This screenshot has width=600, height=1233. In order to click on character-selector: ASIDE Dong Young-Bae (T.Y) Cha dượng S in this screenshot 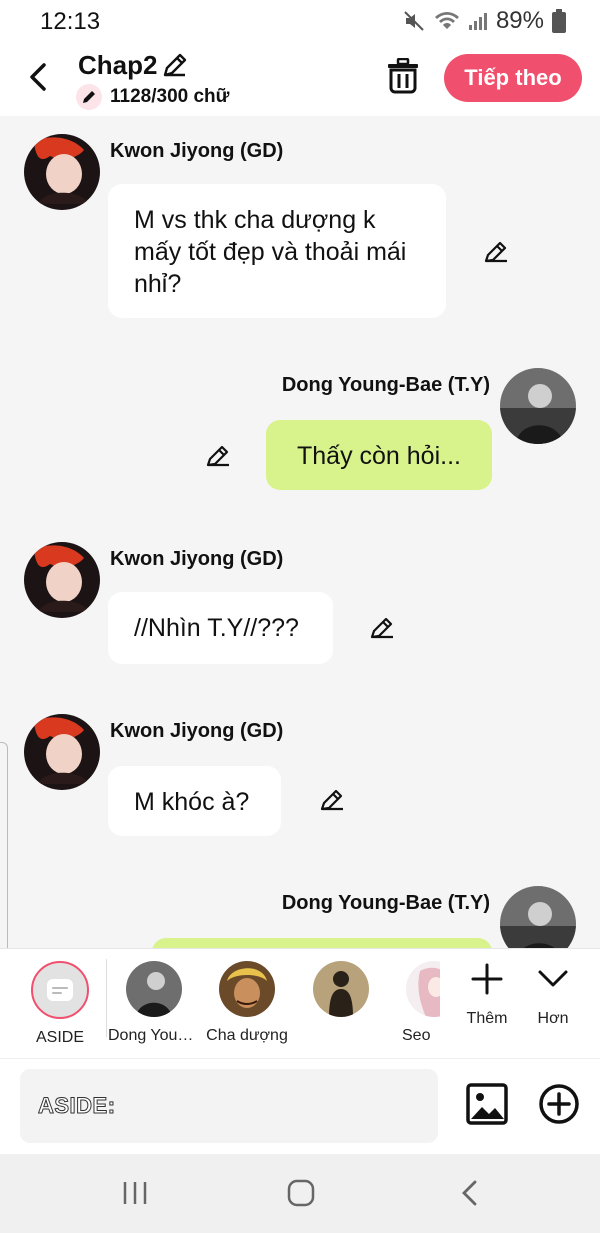, I will do `click(300, 1003)`.